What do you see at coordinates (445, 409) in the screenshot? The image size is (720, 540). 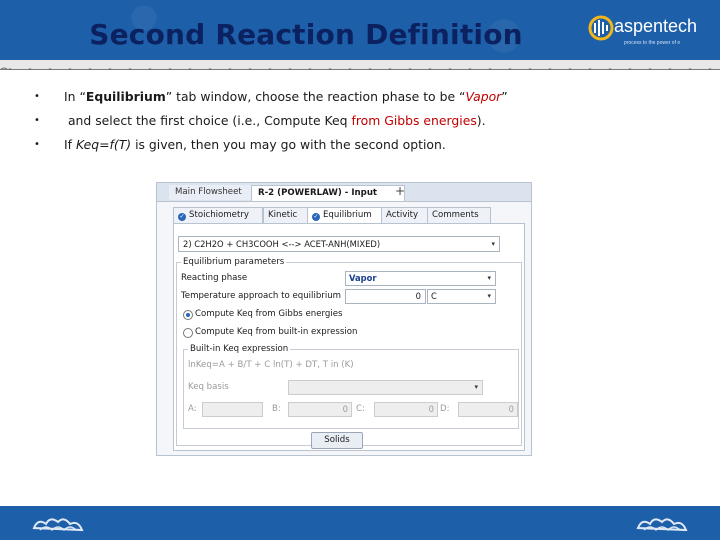 I see `coeff-d-label: D:` at bounding box center [445, 409].